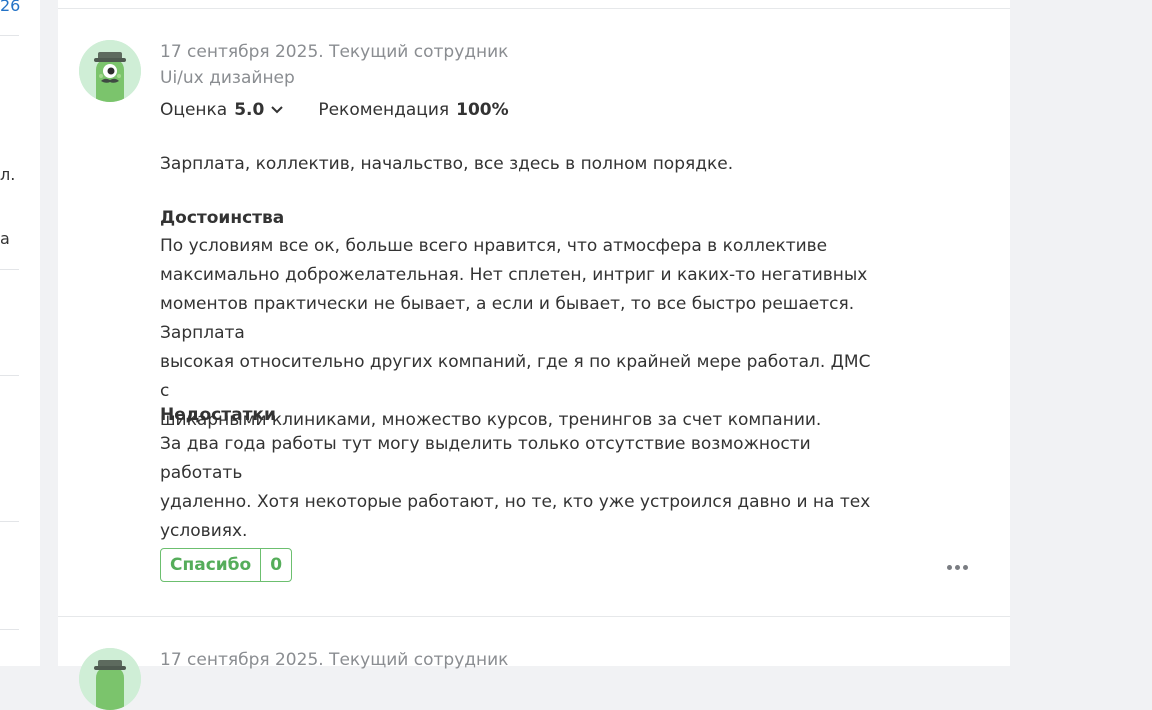 Image resolution: width=1152 pixels, height=710 pixels. I want to click on right-empty-area, so click(1081, 333).